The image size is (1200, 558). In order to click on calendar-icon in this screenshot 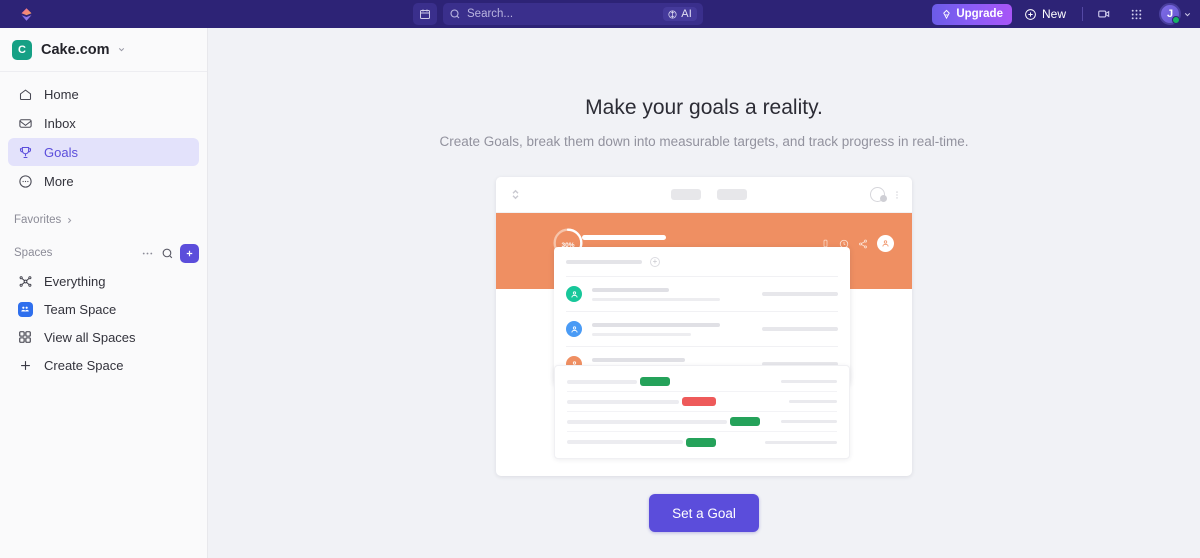, I will do `click(425, 14)`.